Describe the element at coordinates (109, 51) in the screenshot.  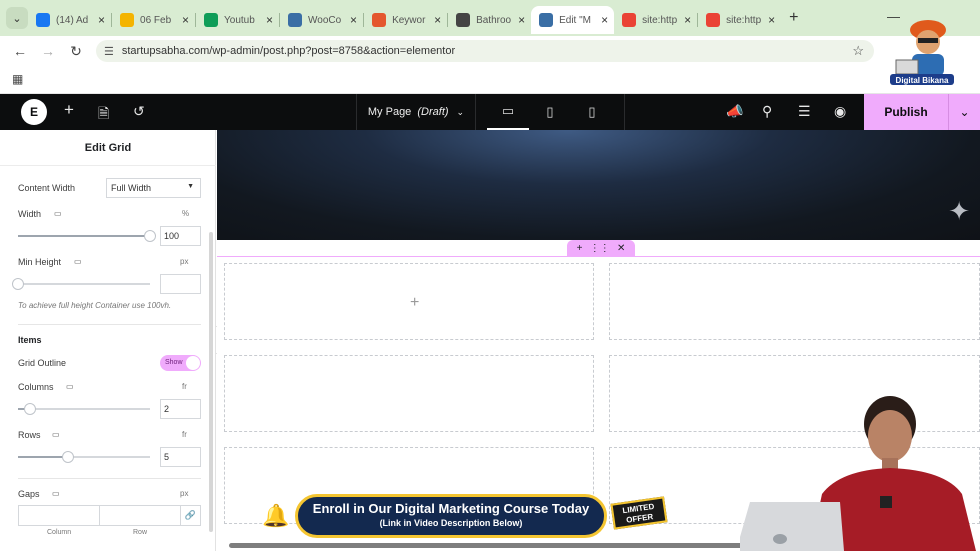
I see `site-info-icon: ☰` at that location.